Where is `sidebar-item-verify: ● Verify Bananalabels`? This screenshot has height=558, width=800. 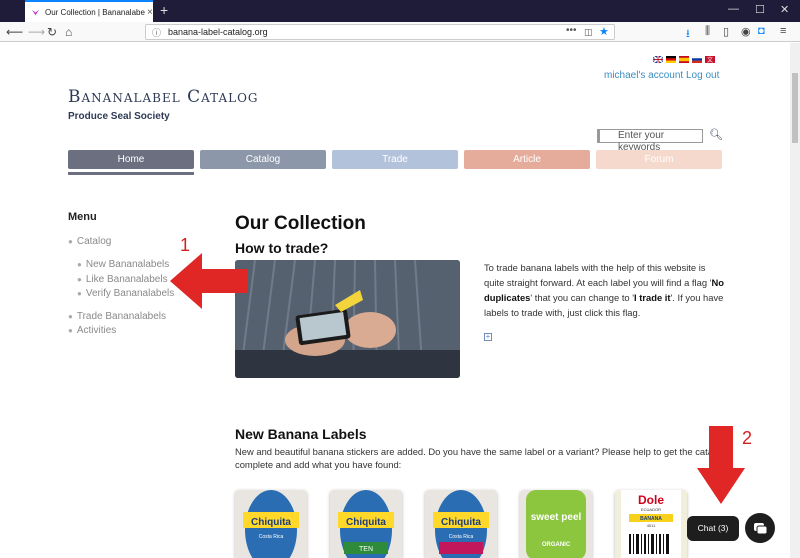 sidebar-item-verify: ● Verify Bananalabels is located at coordinates (125, 293).